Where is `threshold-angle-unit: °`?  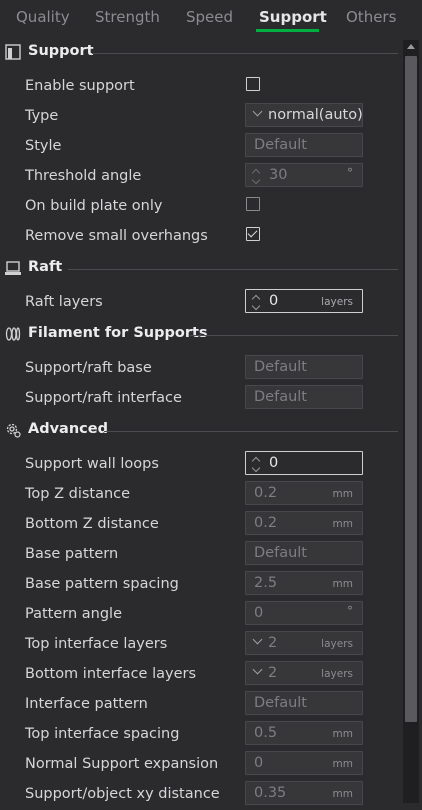
threshold-angle-unit: ° is located at coordinates (350, 173).